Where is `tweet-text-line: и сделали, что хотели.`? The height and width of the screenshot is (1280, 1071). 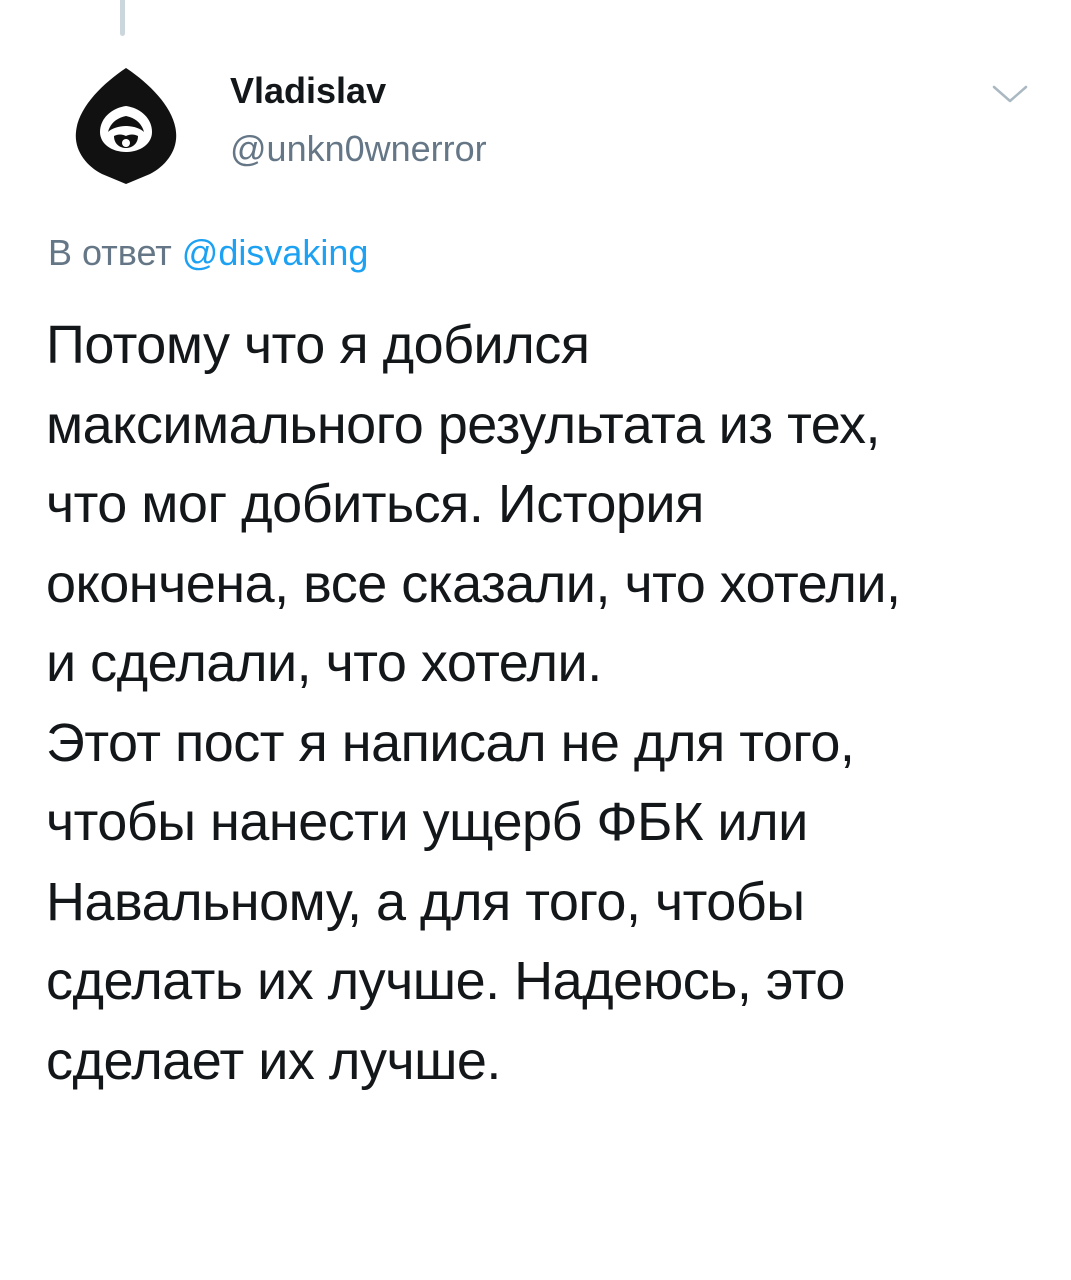 tweet-text-line: и сделали, что хотели. is located at coordinates (324, 663).